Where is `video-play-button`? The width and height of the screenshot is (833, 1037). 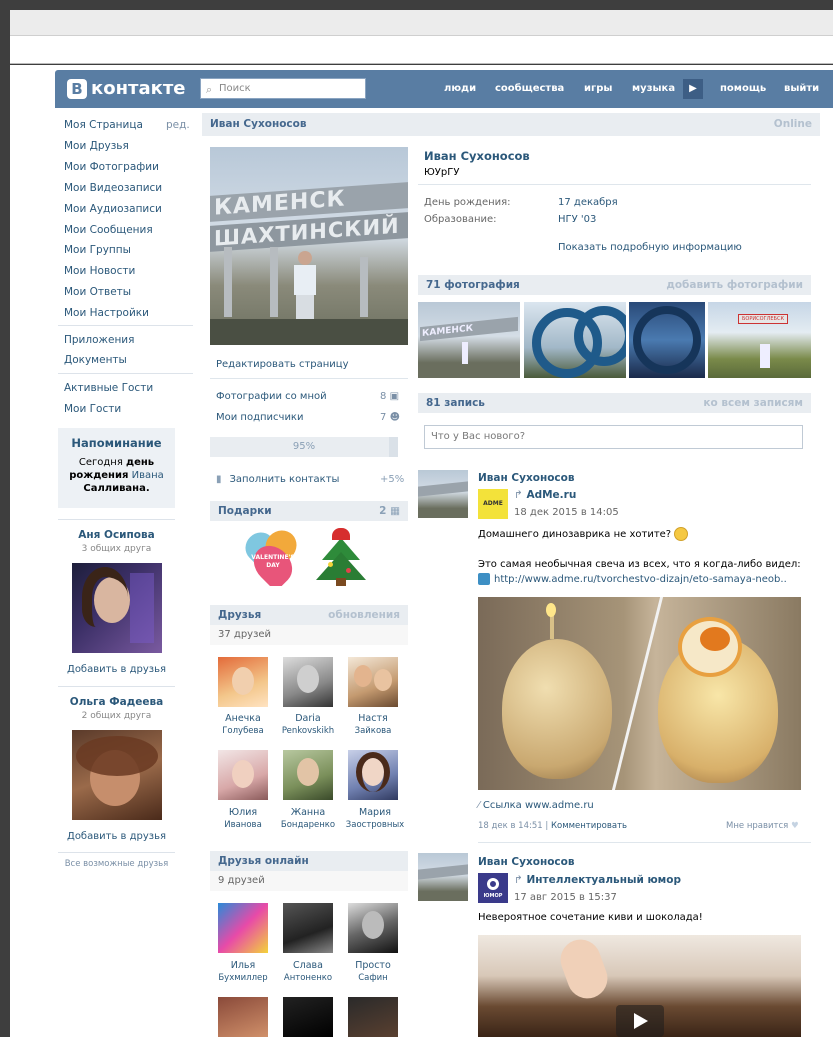 video-play-button is located at coordinates (640, 1021).